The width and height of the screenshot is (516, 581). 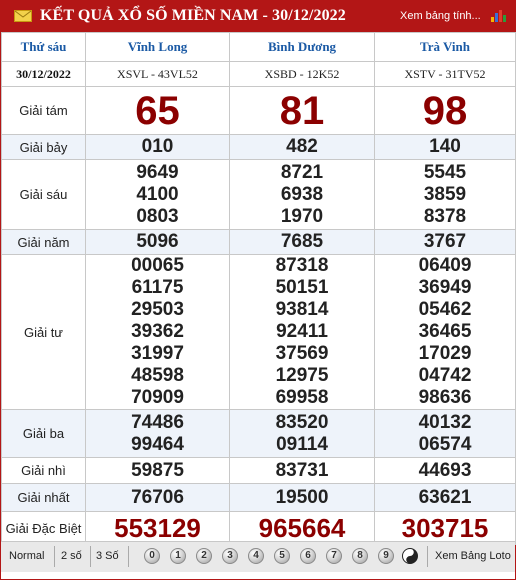 What do you see at coordinates (107, 556) in the screenshot?
I see `mode-3-digit-button: 3 Số` at bounding box center [107, 556].